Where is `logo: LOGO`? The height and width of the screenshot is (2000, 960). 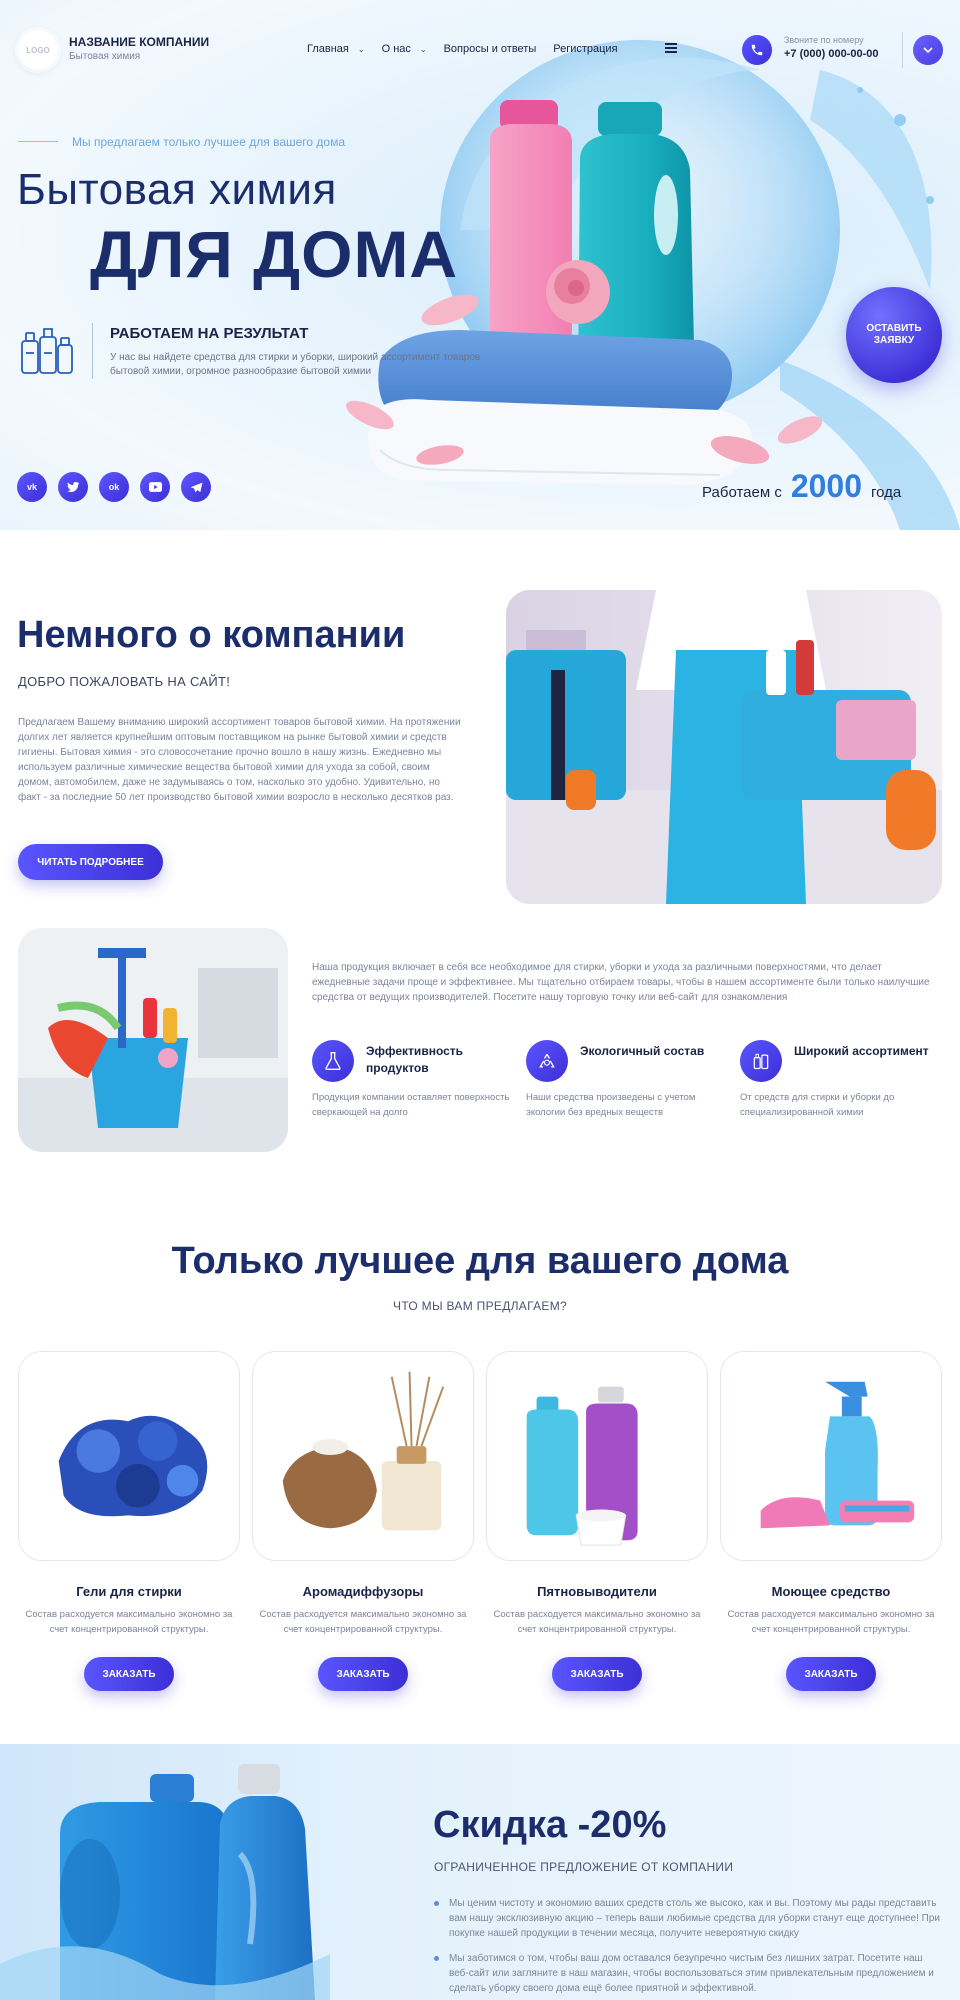 logo: LOGO is located at coordinates (38, 50).